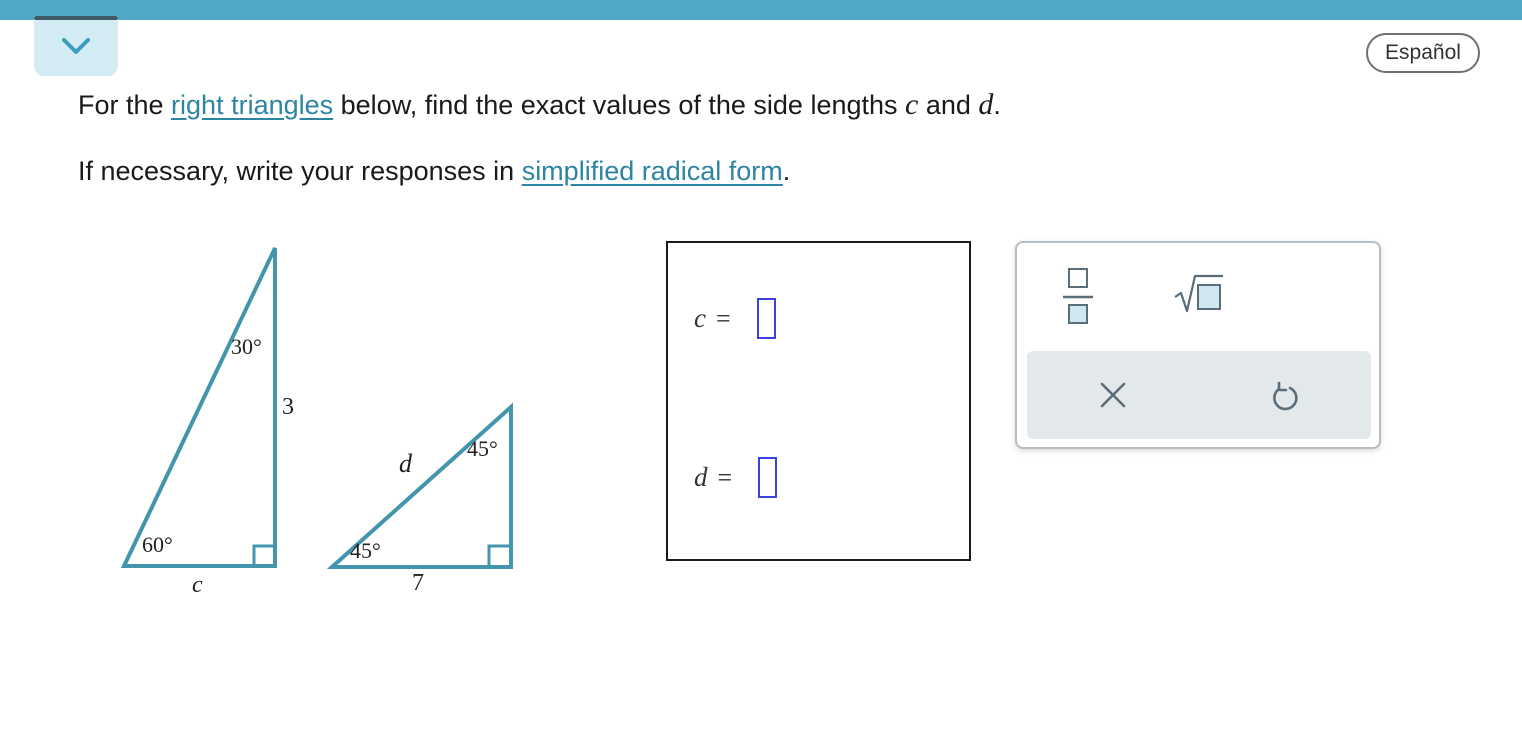  I want to click on square-root-icon, so click(1198, 293).